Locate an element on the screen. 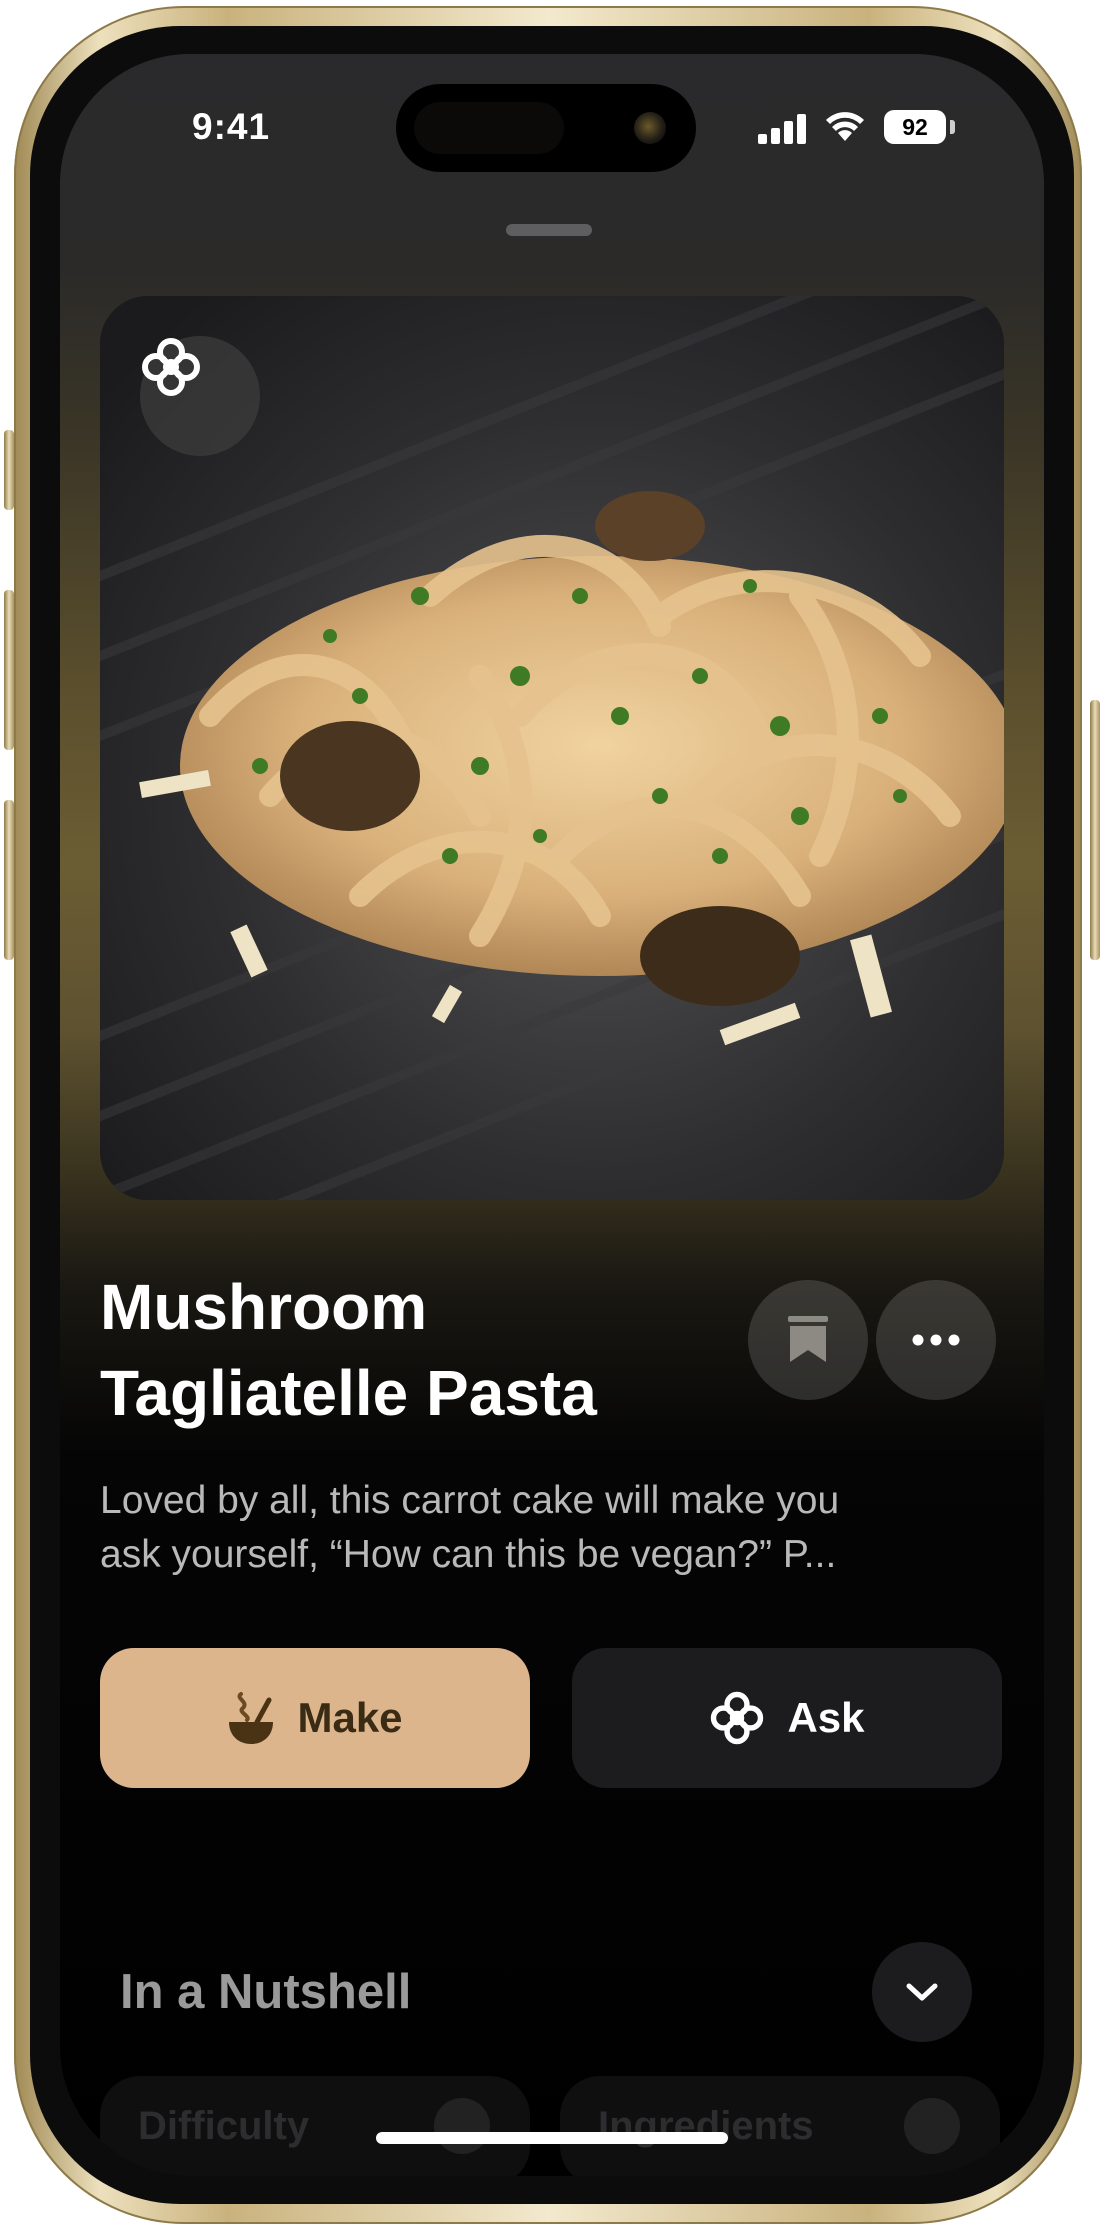 Image resolution: width=1104 pixels, height=2238 pixels. nutshell-expand-button is located at coordinates (922, 1992).